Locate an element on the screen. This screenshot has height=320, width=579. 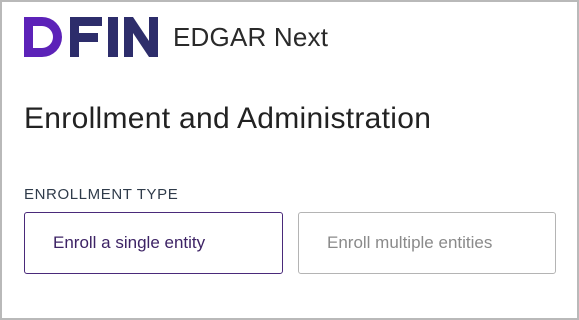
enroll-single-entity-option: Enroll a single entity is located at coordinates (153, 243).